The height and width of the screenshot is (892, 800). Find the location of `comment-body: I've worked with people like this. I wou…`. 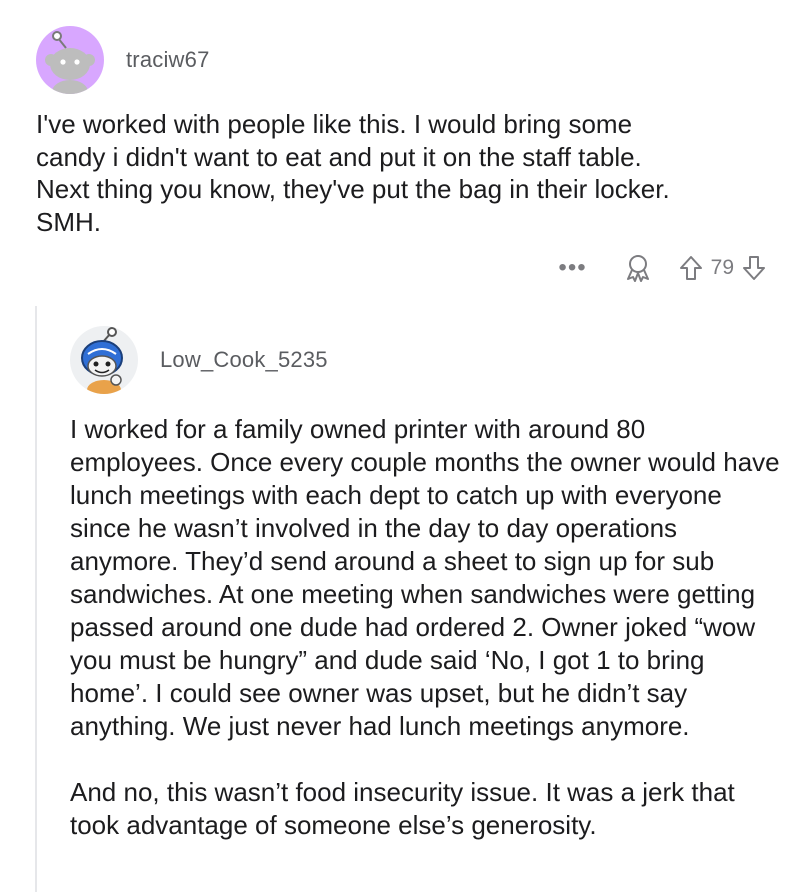

comment-body: I've worked with people like this. I wou… is located at coordinates (353, 173).